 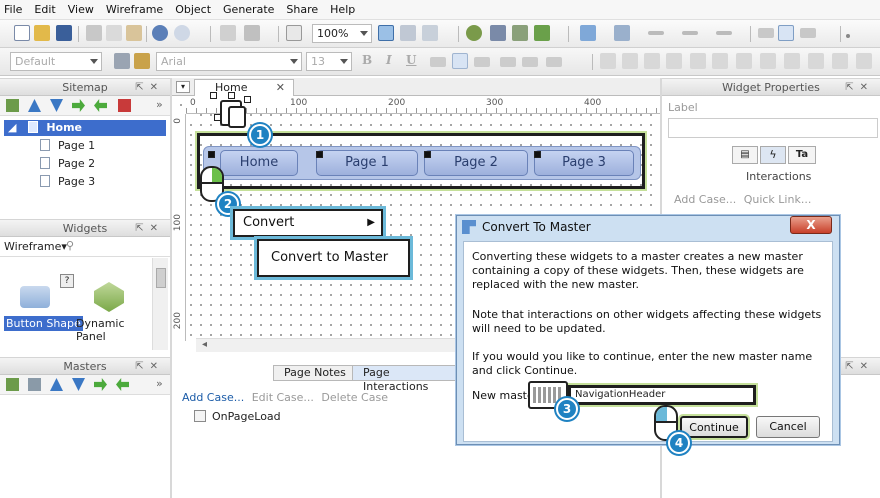 I want to click on group-icon, so click(x=608, y=61).